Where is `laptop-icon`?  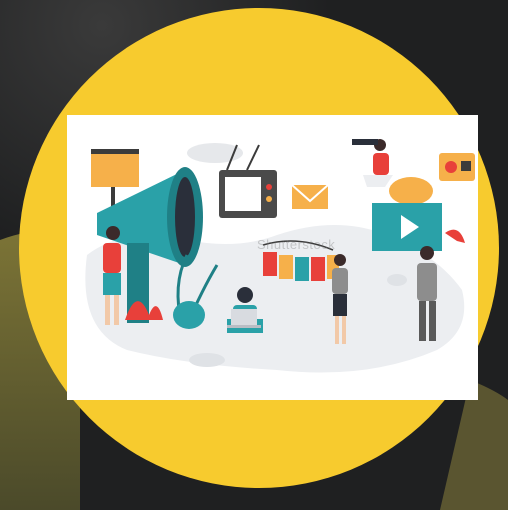 laptop-icon is located at coordinates (244, 318).